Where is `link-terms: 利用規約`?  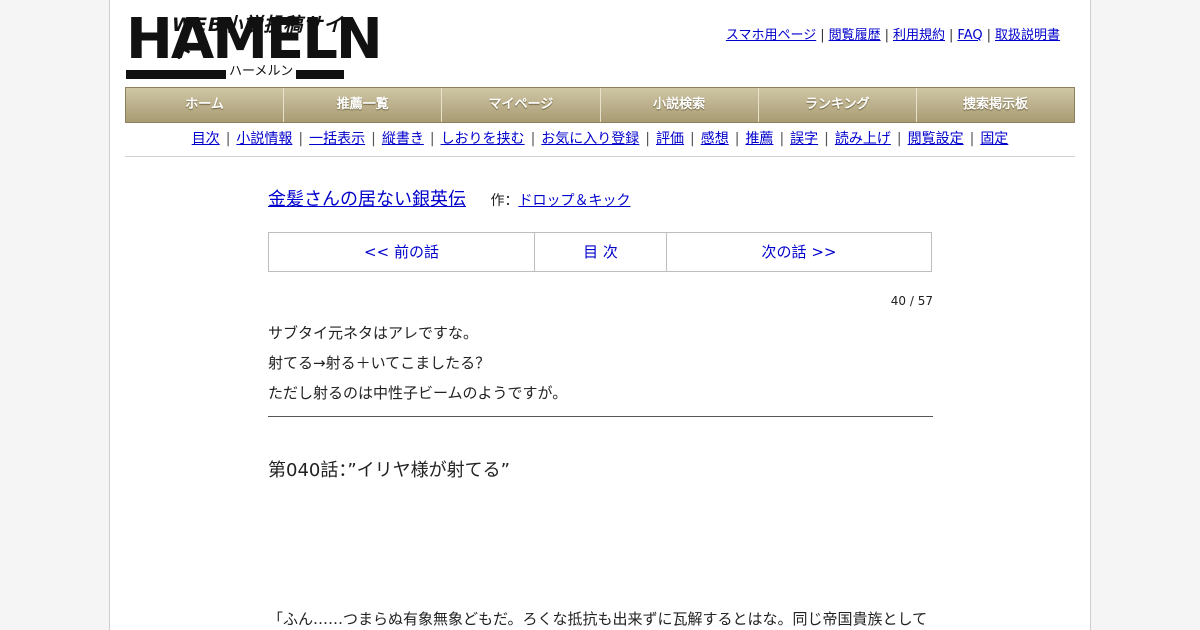
link-terms: 利用規約 is located at coordinates (919, 35).